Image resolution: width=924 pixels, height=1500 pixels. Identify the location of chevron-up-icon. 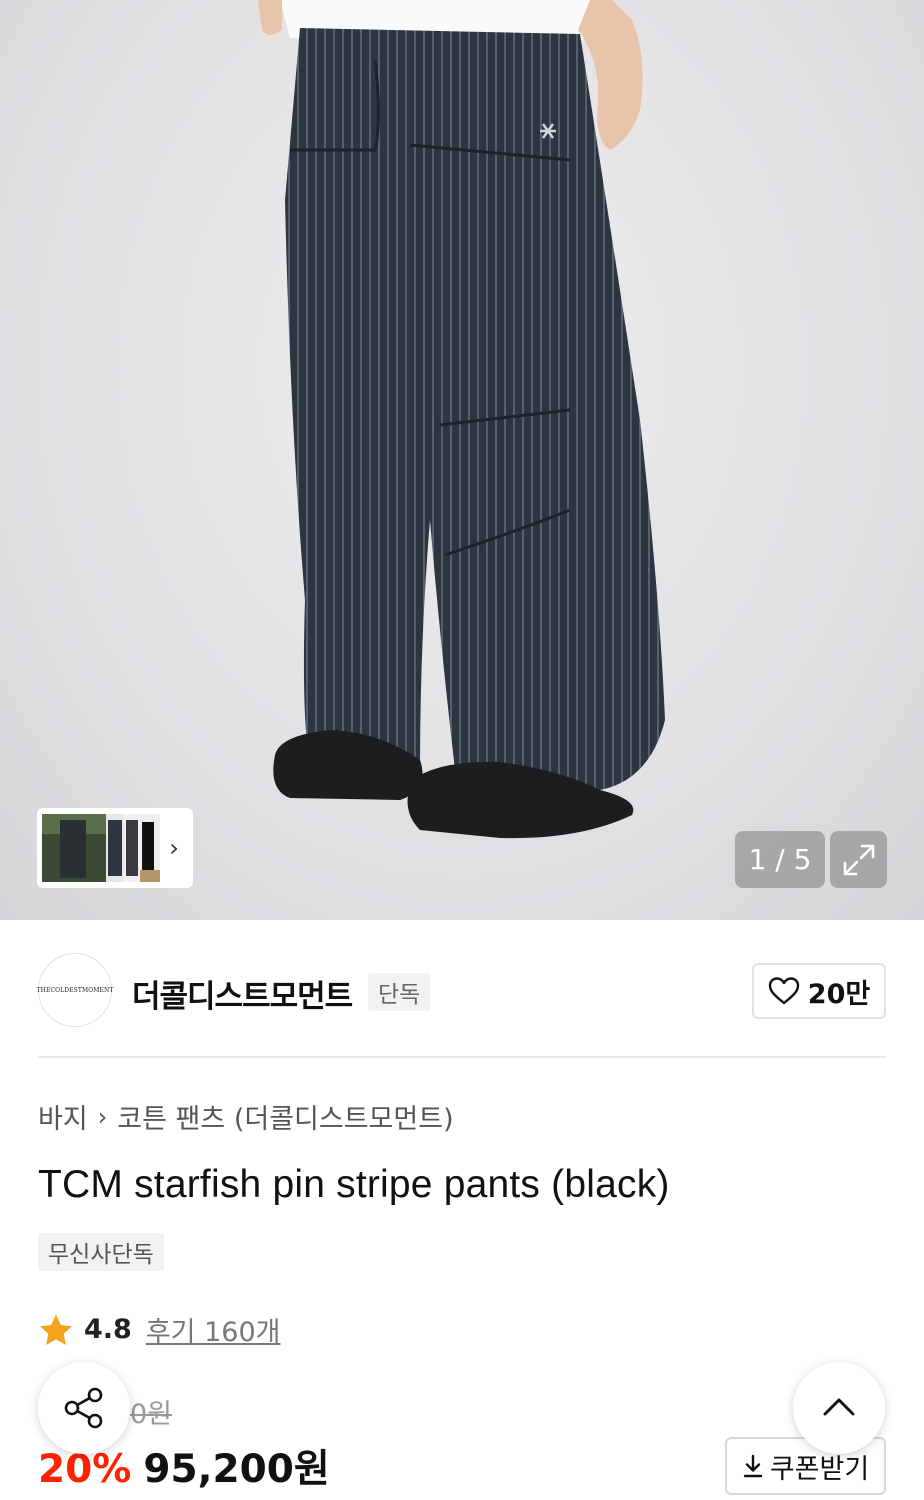
(839, 1407).